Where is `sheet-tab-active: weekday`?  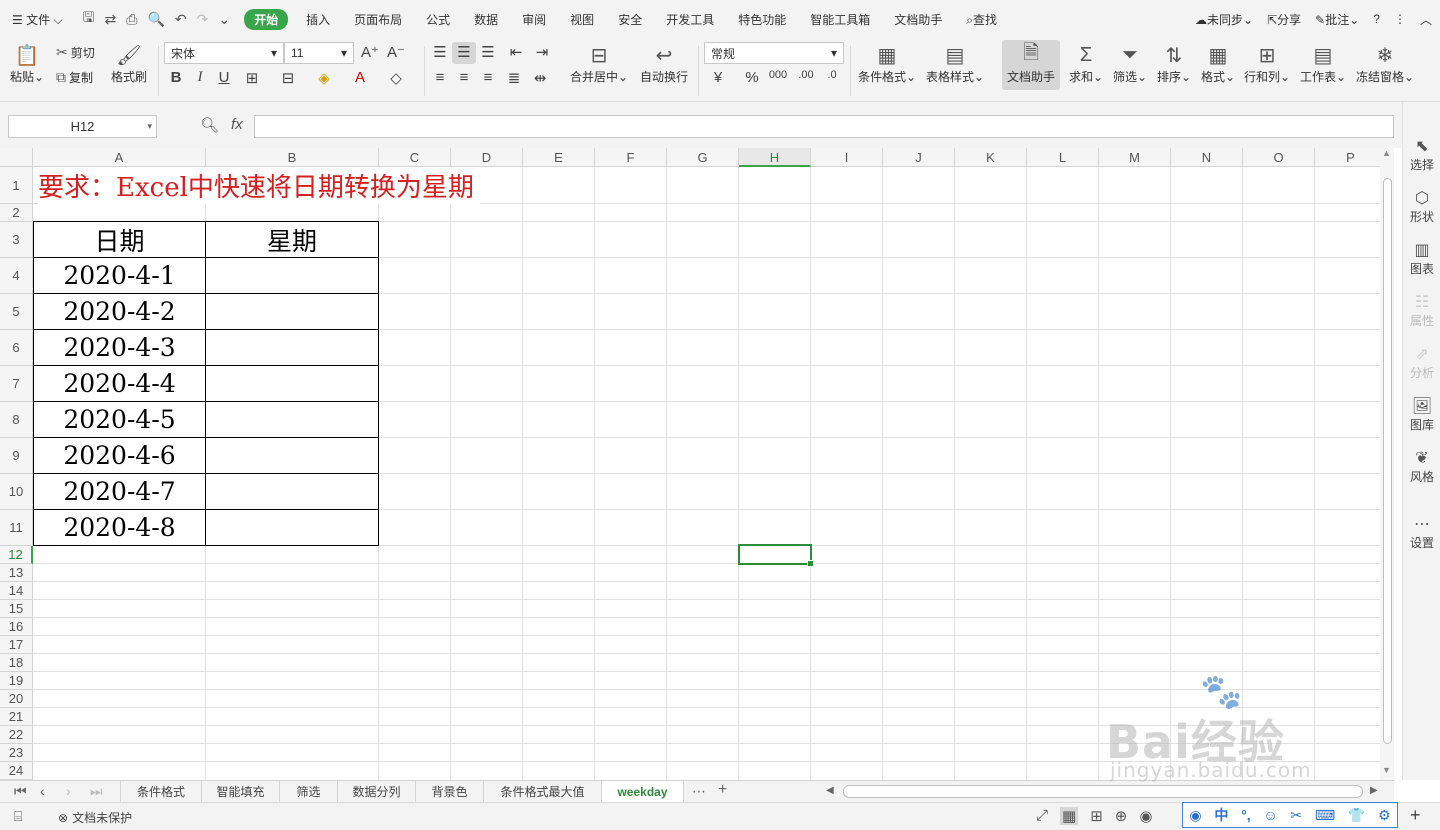 sheet-tab-active: weekday is located at coordinates (643, 791).